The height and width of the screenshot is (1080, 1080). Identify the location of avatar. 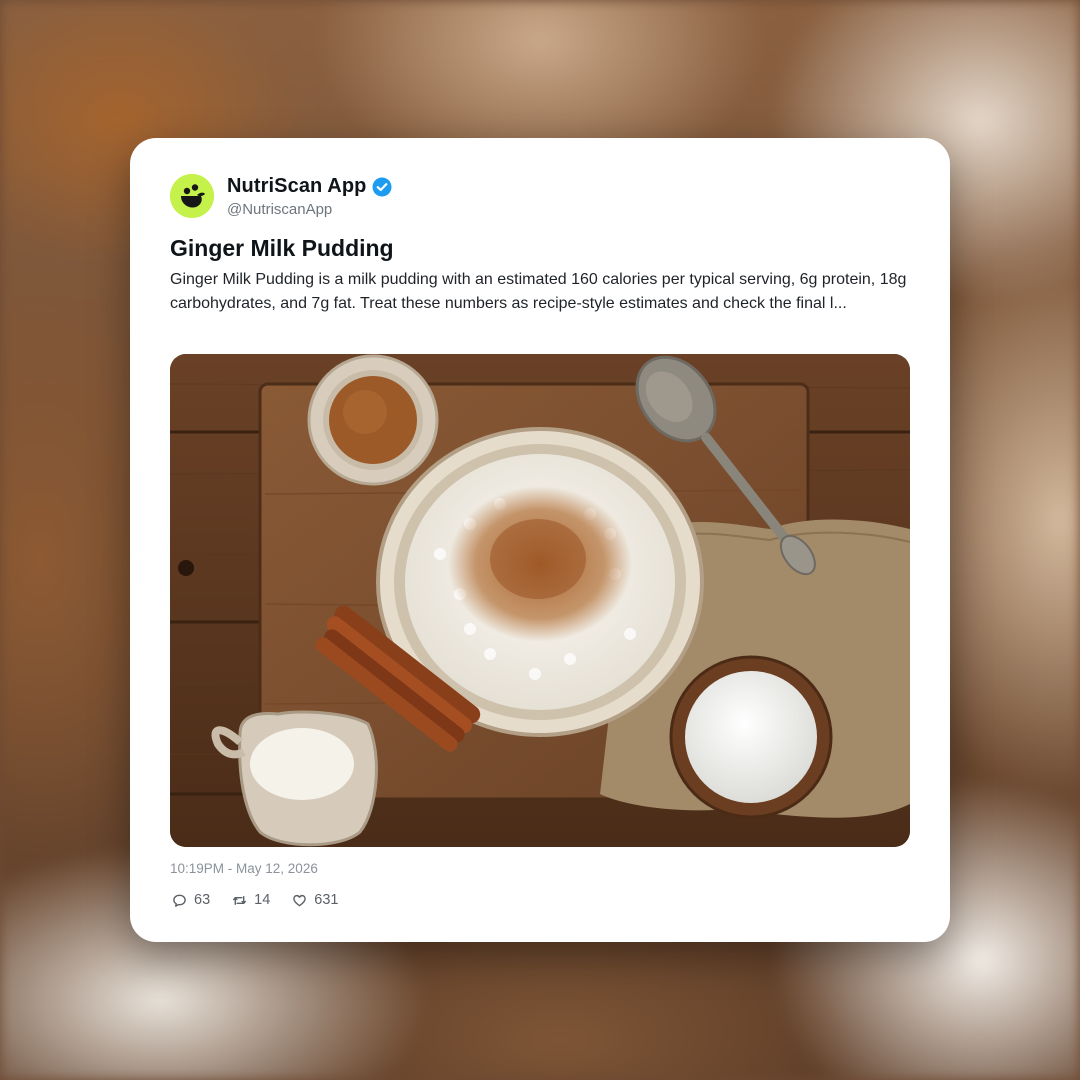
(192, 196).